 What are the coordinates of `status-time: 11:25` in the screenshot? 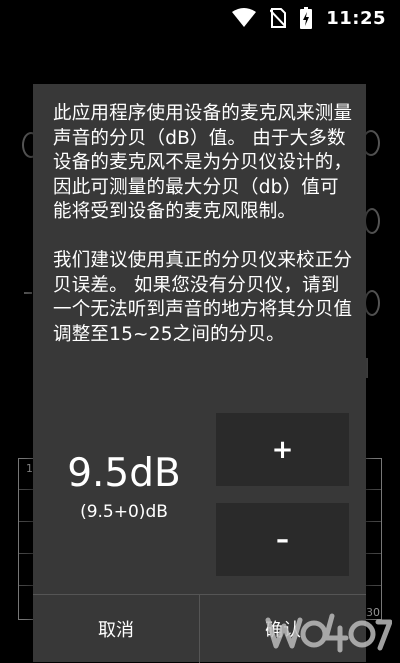 It's located at (356, 18).